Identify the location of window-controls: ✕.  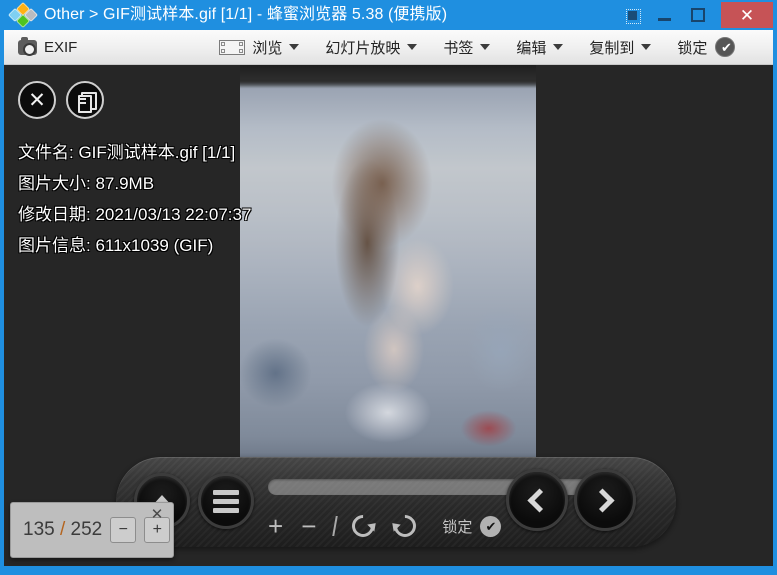
(697, 15).